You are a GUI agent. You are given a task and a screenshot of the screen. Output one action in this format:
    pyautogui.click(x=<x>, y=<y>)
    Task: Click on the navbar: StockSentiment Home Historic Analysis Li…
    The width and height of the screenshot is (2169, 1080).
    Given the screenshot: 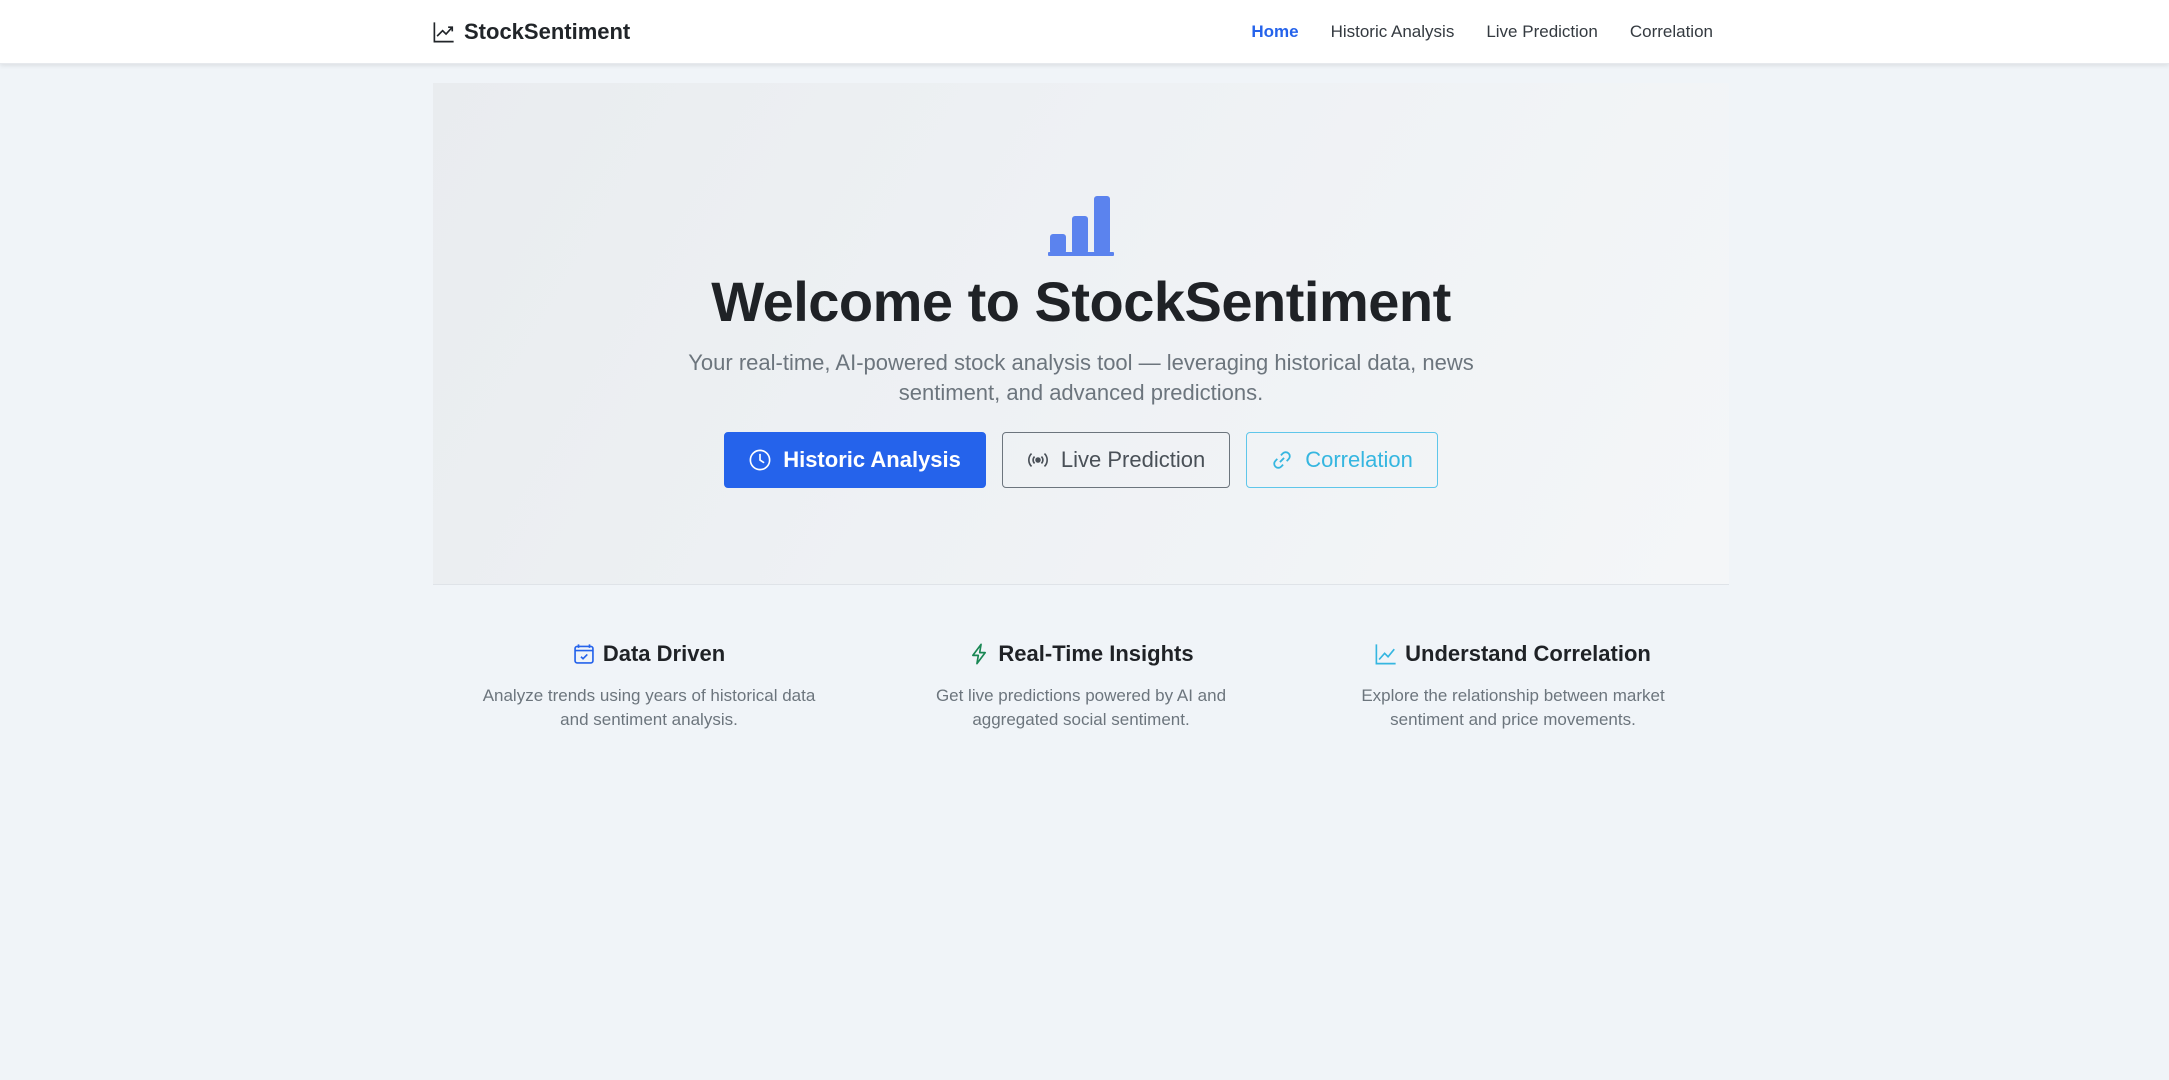 What is the action you would take?
    pyautogui.click(x=1084, y=32)
    